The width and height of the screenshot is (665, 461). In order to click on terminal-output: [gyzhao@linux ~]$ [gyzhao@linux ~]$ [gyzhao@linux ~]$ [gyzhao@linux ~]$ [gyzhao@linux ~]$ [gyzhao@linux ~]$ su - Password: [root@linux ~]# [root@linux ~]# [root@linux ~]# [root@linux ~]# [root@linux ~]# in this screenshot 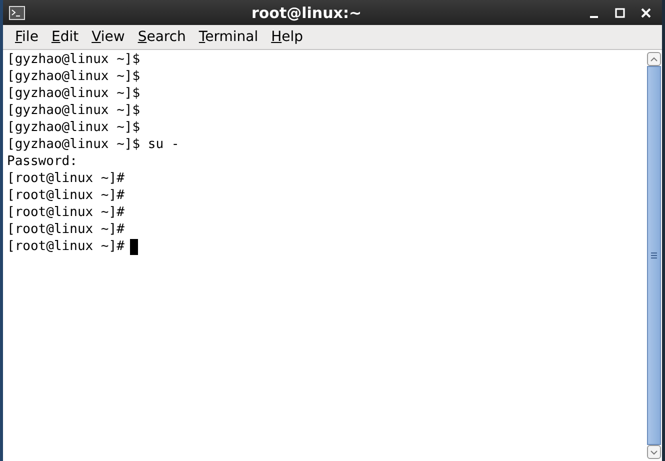, I will do `click(93, 153)`.